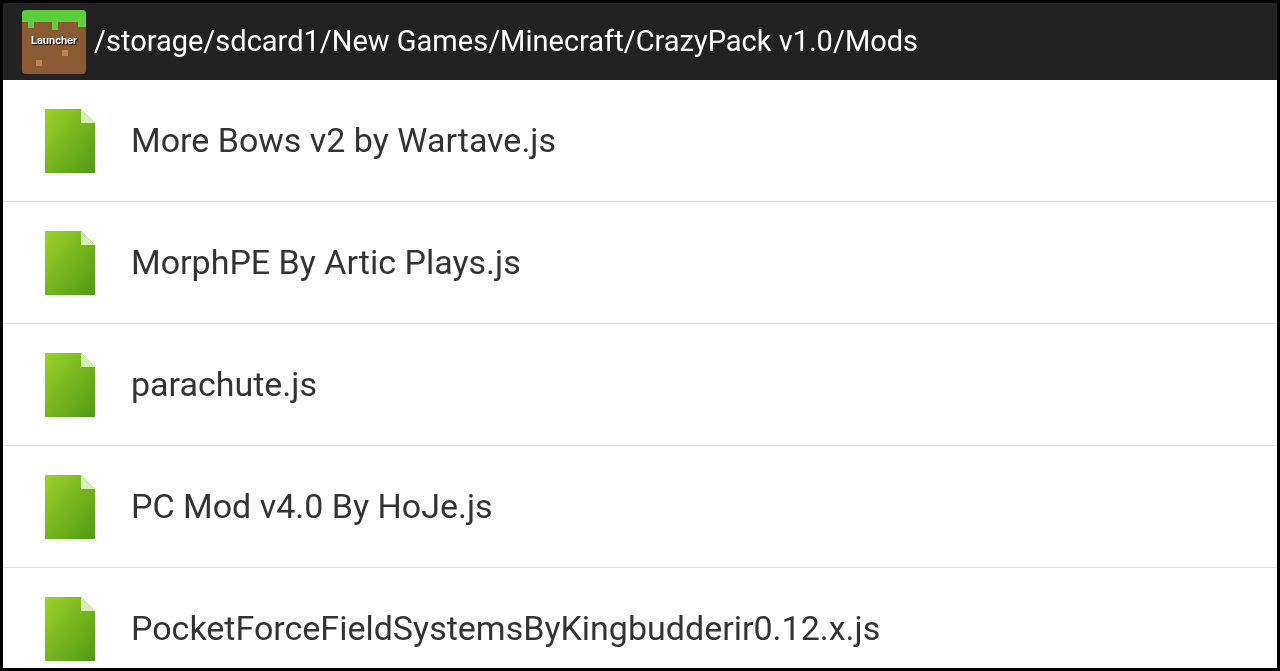 Image resolution: width=1280 pixels, height=671 pixels. I want to click on file-name: PocketForceFieldSystemsByKingbudderir0.12.x.js, so click(506, 628).